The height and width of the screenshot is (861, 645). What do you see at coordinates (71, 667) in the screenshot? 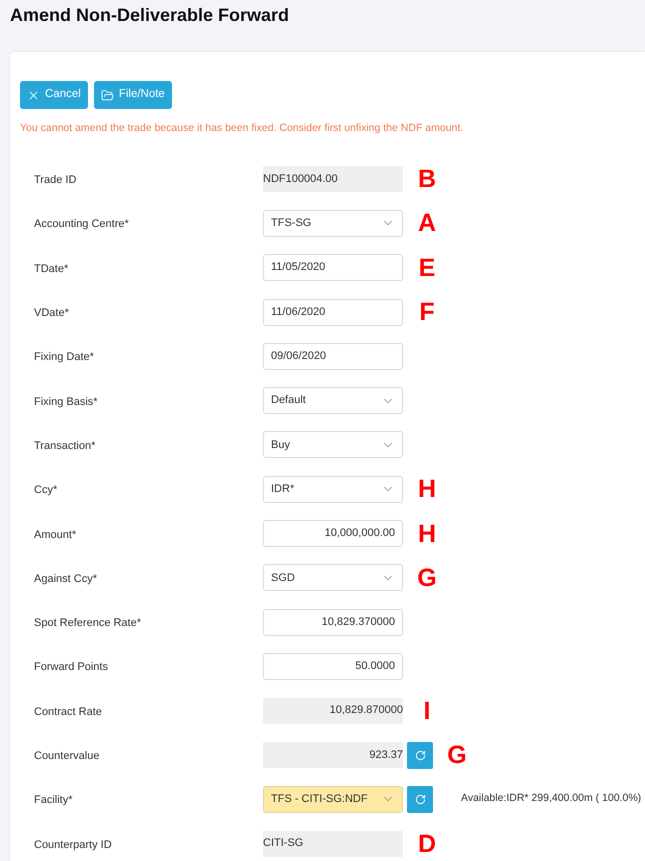
I see `field-label: Forward Points` at bounding box center [71, 667].